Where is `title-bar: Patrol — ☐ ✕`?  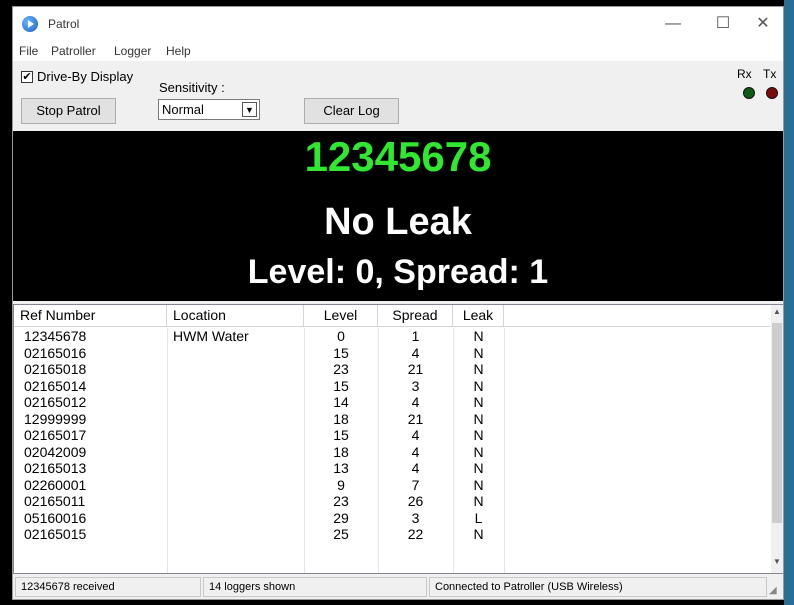 title-bar: Patrol — ☐ ✕ is located at coordinates (398, 24).